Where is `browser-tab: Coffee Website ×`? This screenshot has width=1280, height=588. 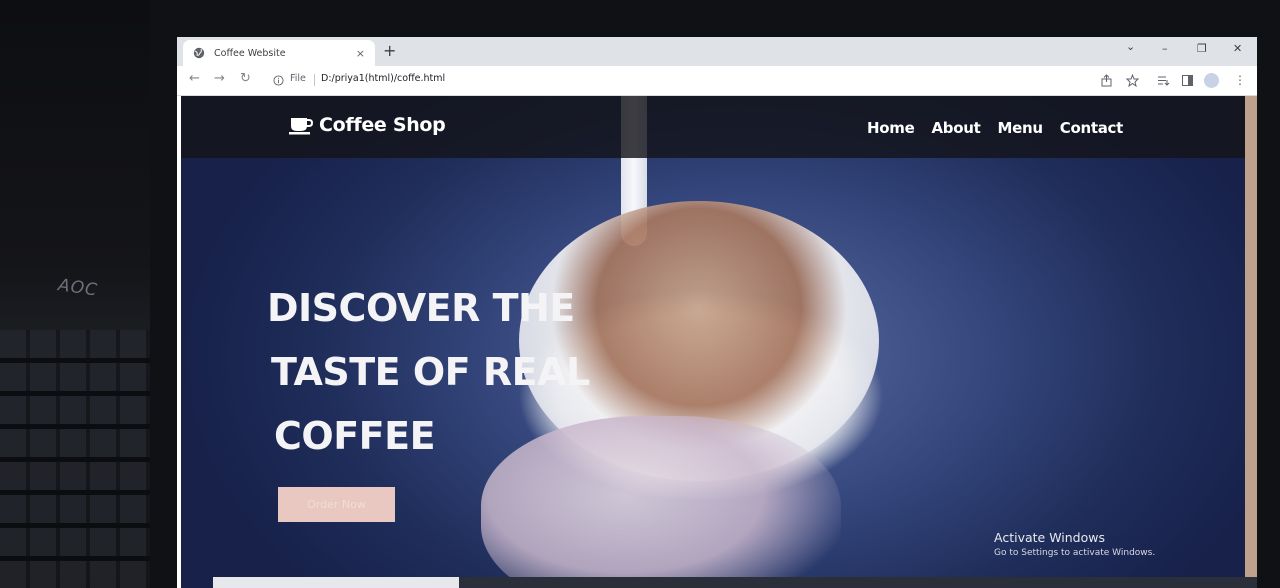
browser-tab: Coffee Website × is located at coordinates (279, 53).